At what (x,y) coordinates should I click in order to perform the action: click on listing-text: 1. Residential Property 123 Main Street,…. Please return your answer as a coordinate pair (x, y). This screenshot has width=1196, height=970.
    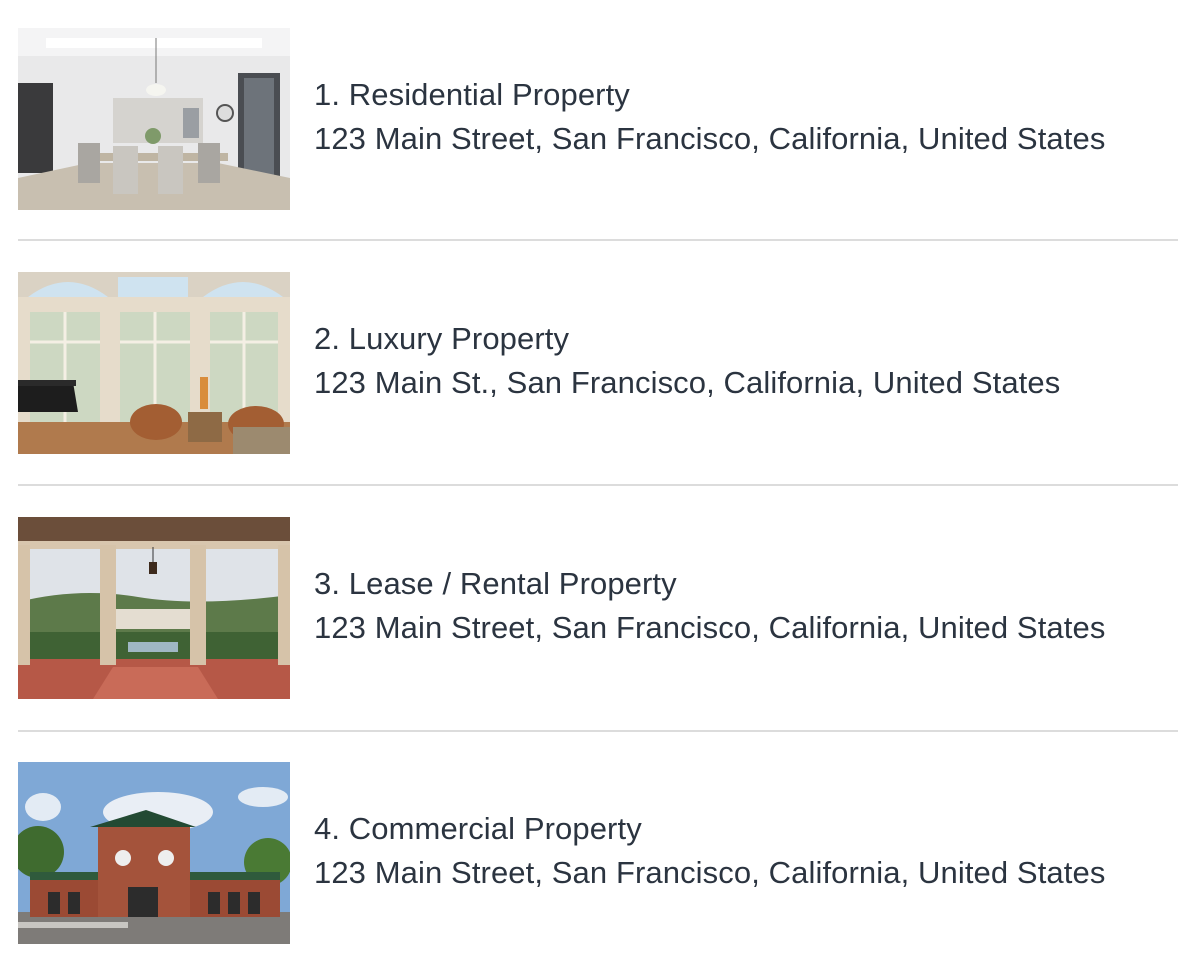
    Looking at the image, I should click on (709, 117).